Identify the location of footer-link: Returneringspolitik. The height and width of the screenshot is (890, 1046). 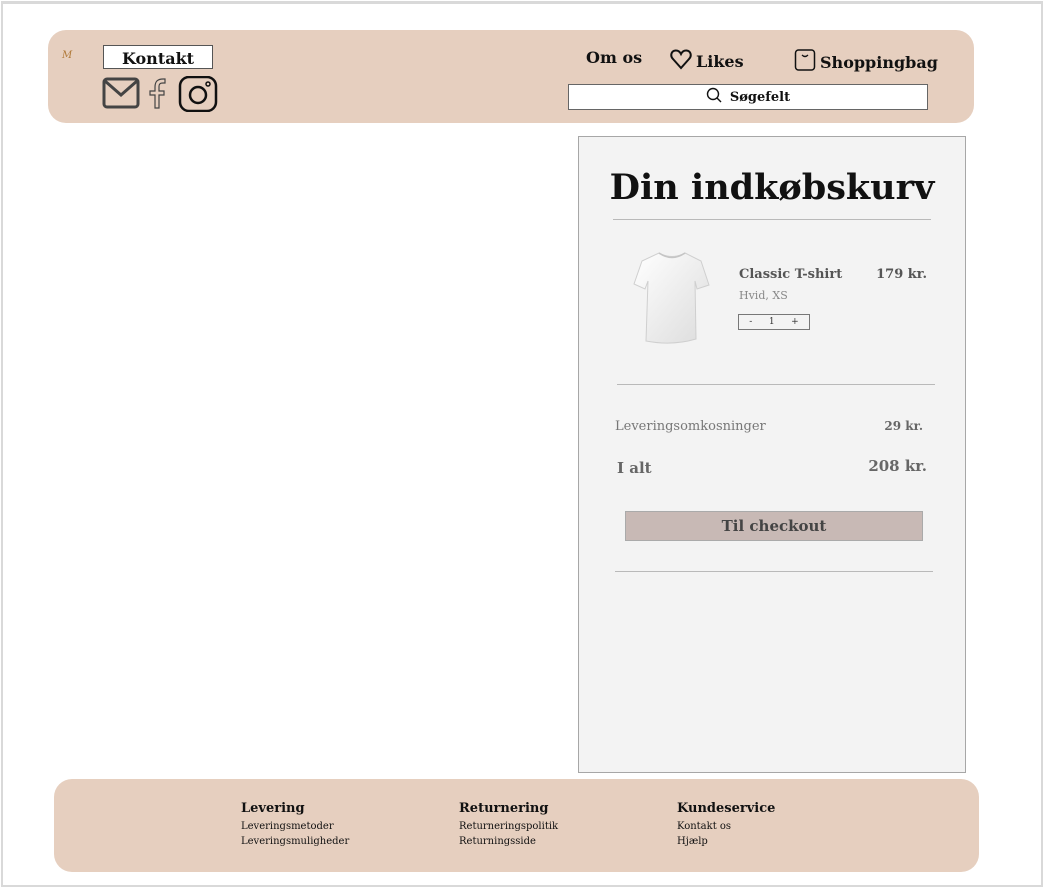
(508, 826).